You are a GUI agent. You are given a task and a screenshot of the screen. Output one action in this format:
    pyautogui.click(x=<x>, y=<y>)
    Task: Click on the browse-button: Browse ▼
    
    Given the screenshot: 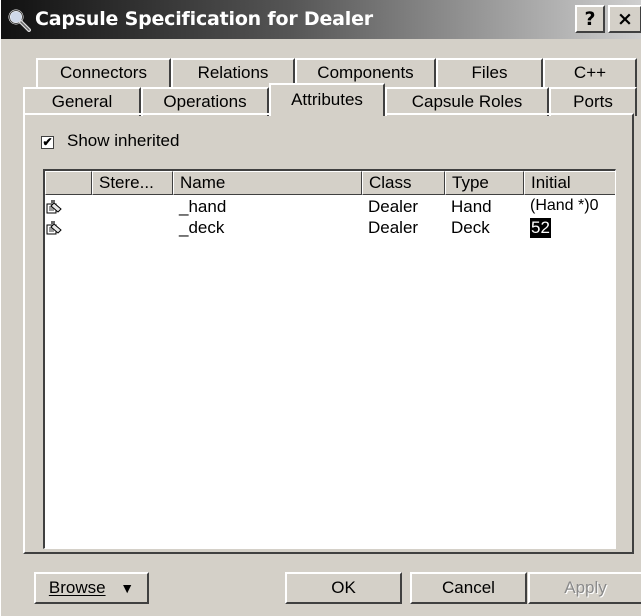 What is the action you would take?
    pyautogui.click(x=91, y=588)
    